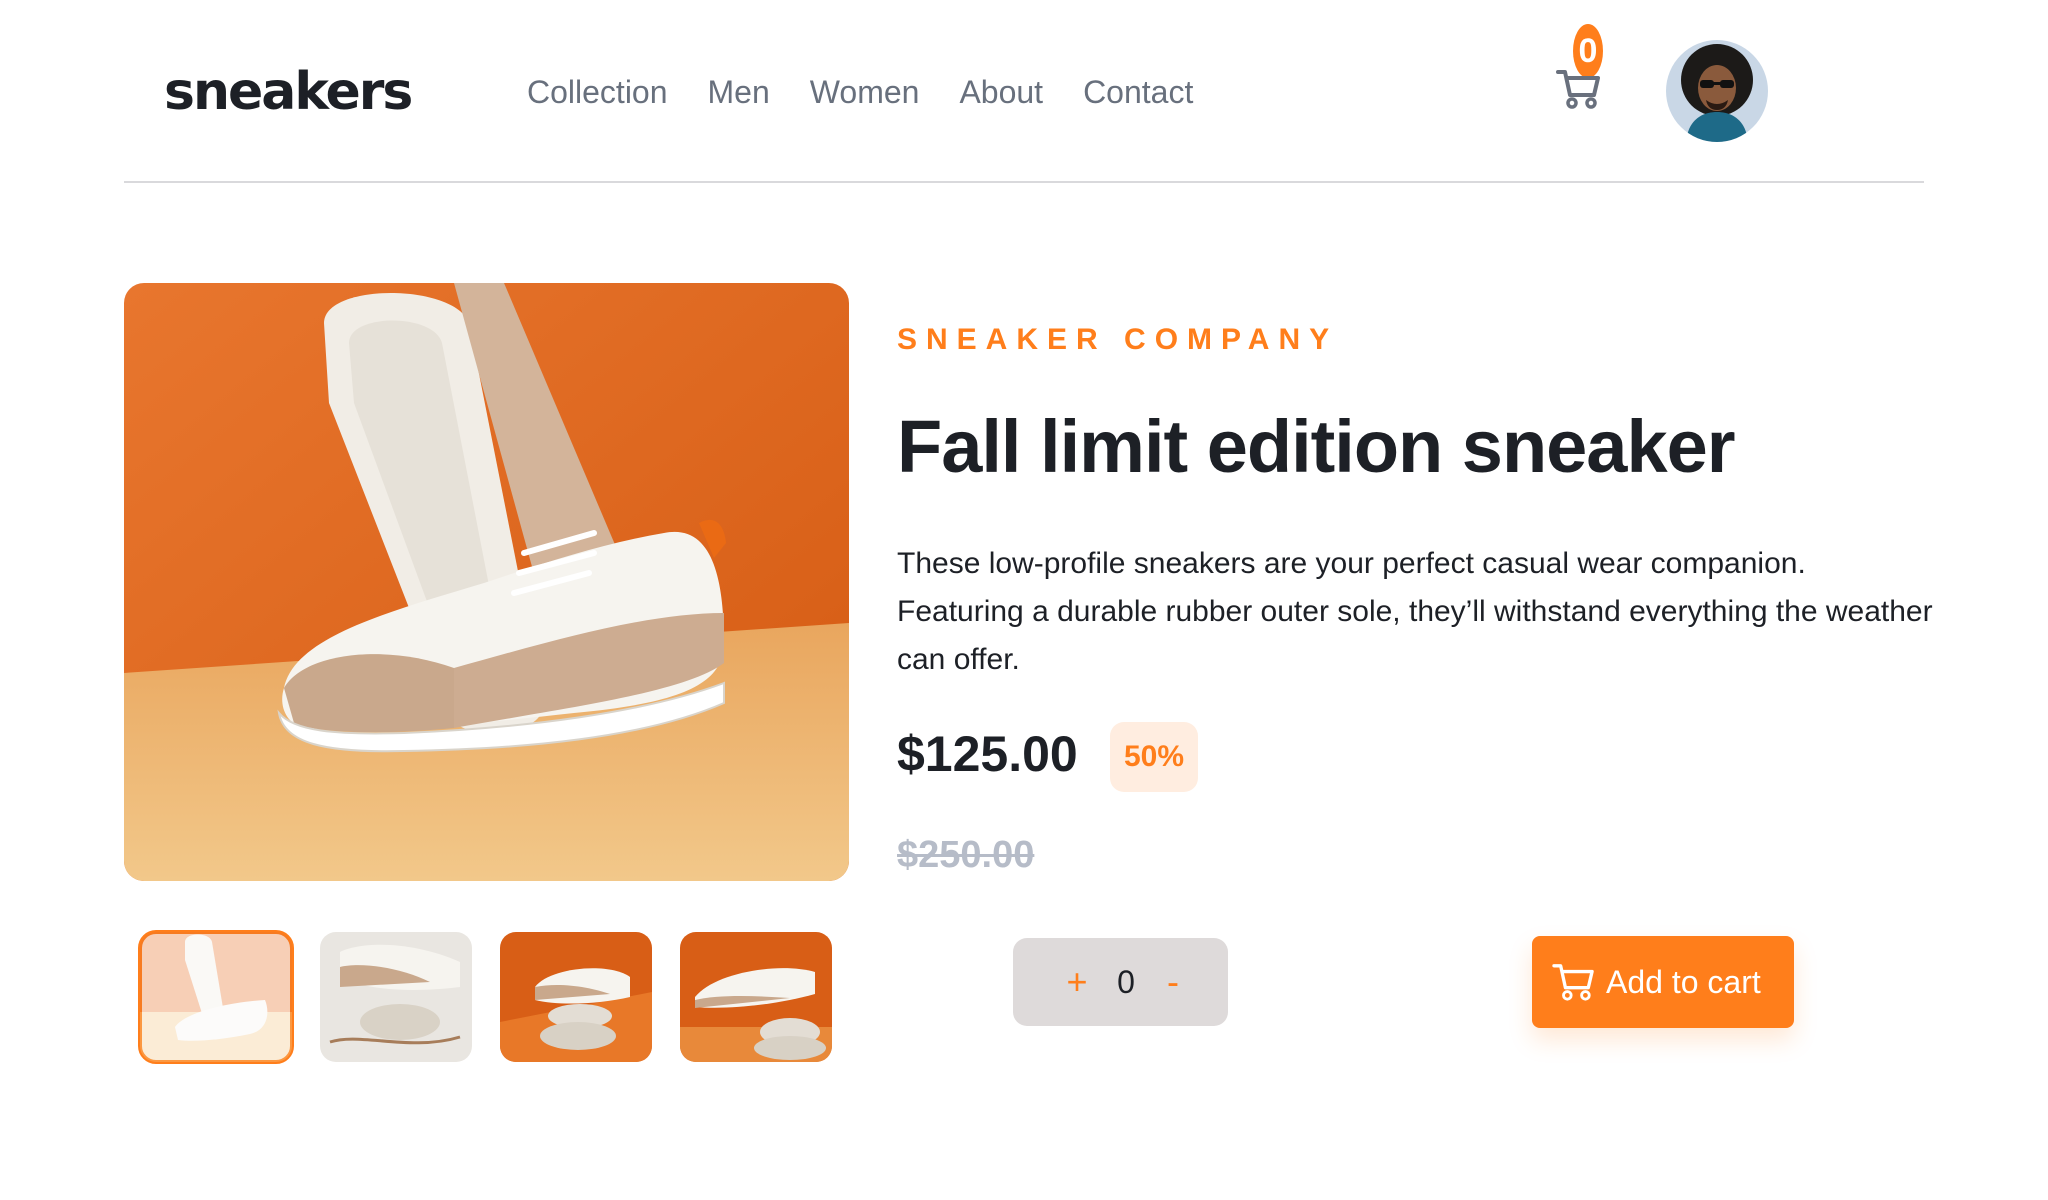 The height and width of the screenshot is (1200, 2048). I want to click on nav-item-contact: Contact, so click(1138, 92).